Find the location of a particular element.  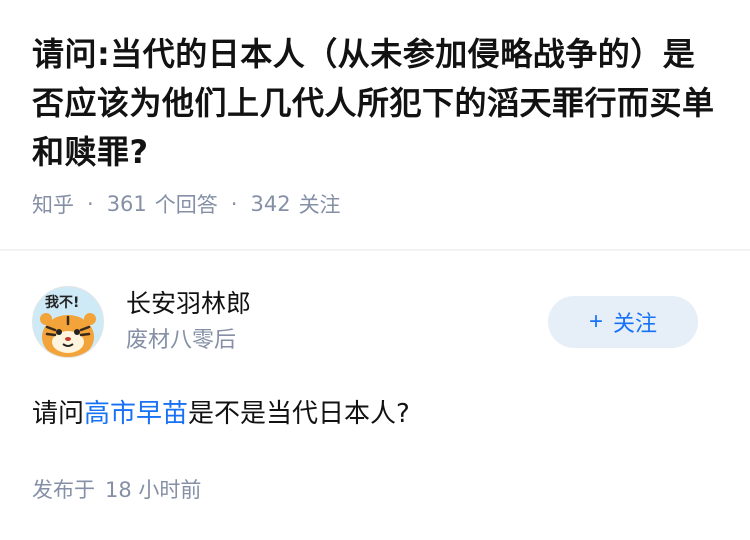

followers-count: 342 is located at coordinates (270, 204).